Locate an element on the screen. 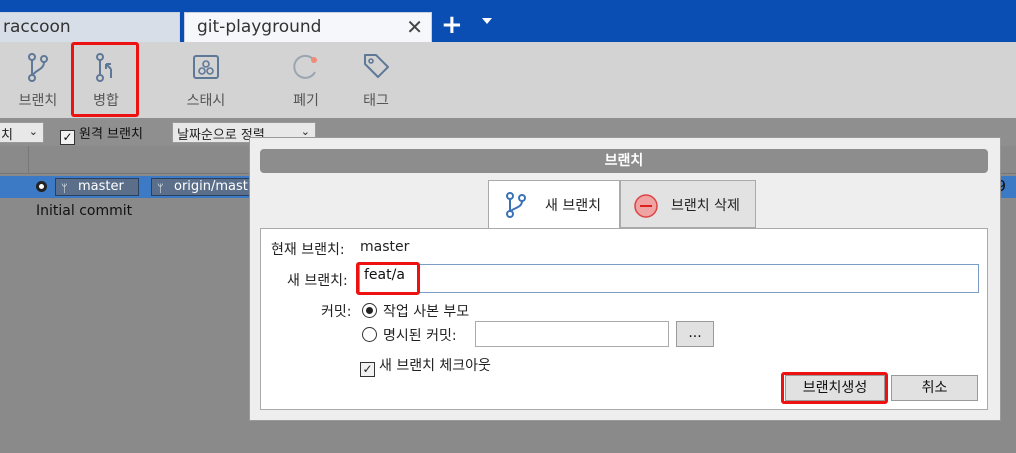 This screenshot has width=1016, height=453. remote-branches-checkbox: ✓ 원격 브랜치 is located at coordinates (101, 134).